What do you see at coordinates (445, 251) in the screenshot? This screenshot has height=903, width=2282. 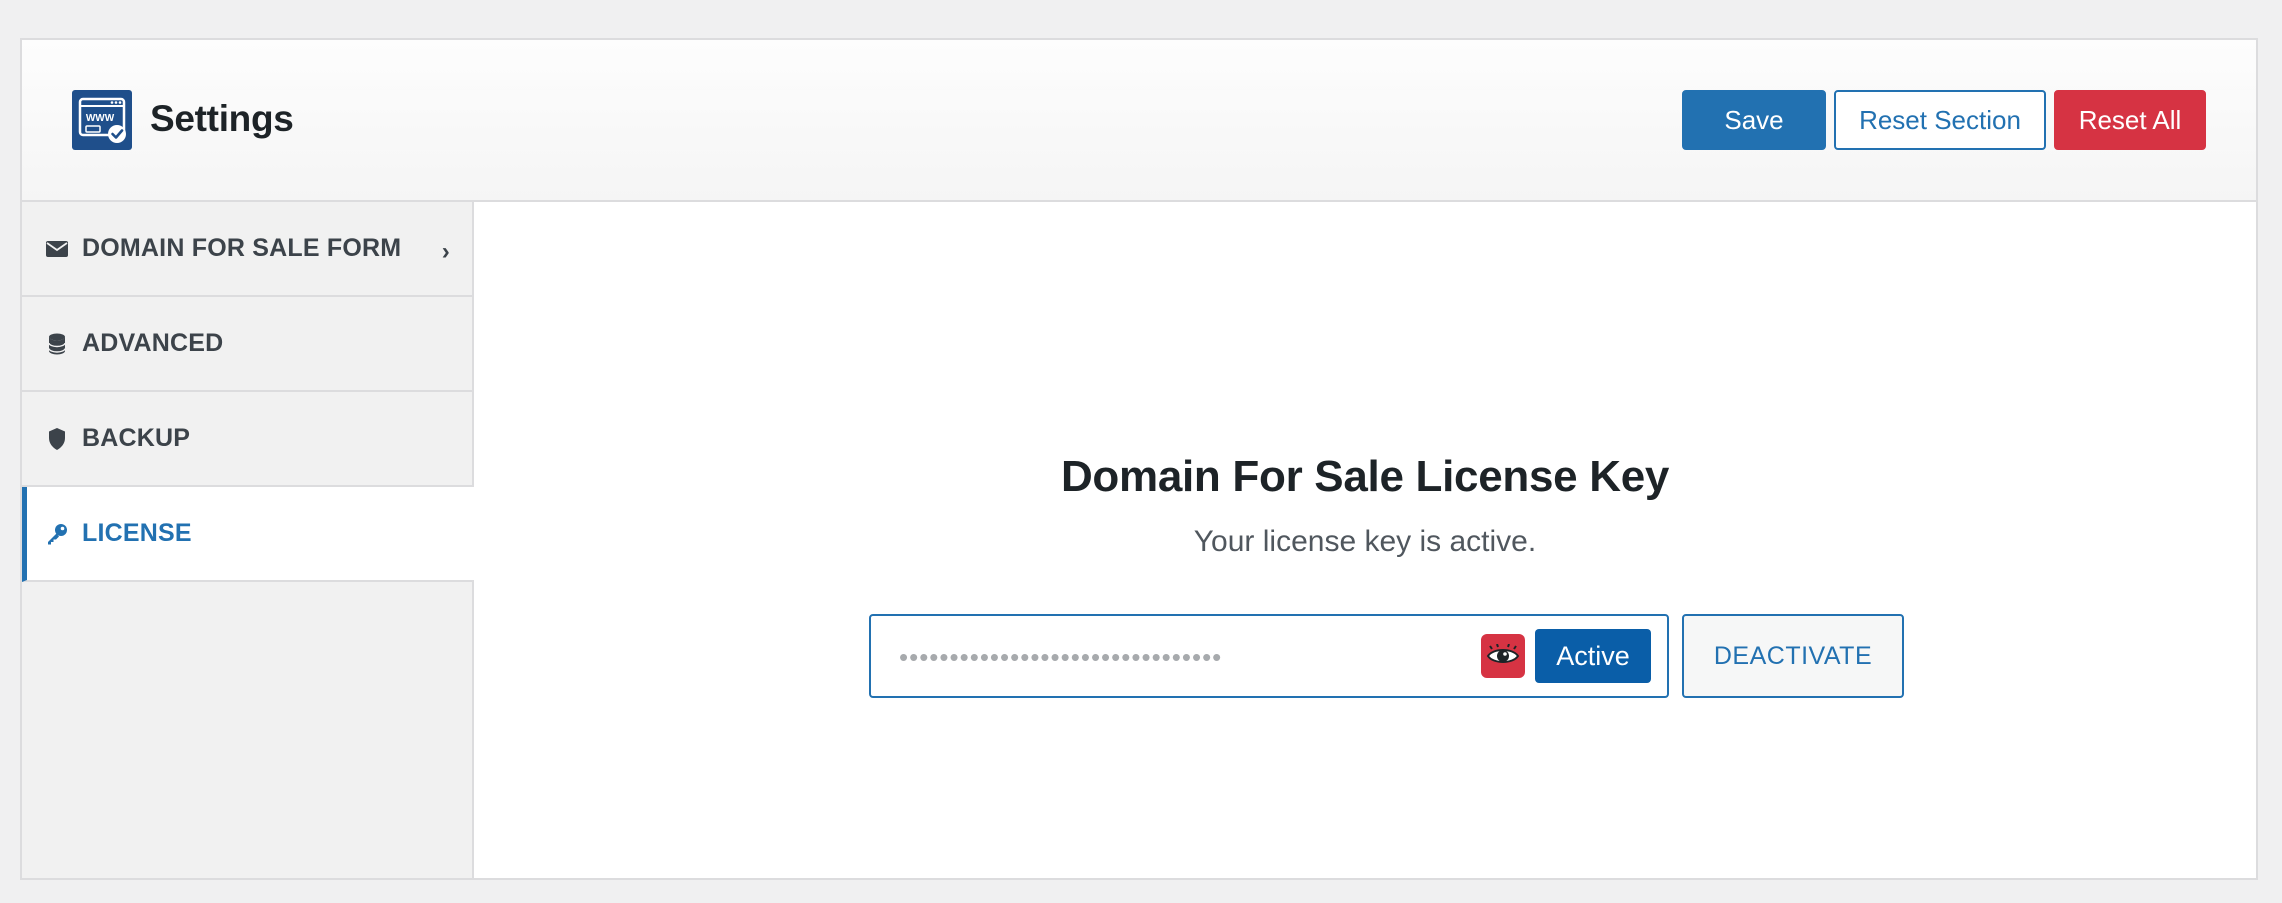 I see `chevron-right-icon: ›` at bounding box center [445, 251].